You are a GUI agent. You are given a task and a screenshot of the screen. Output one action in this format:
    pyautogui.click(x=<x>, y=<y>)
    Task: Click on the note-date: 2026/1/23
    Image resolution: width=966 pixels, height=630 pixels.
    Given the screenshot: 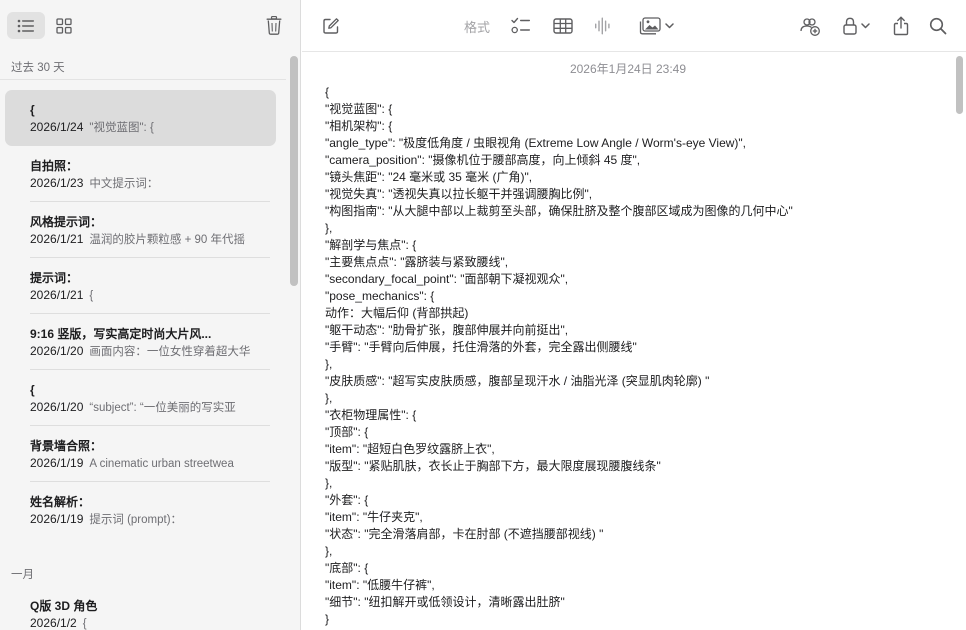 What is the action you would take?
    pyautogui.click(x=57, y=183)
    